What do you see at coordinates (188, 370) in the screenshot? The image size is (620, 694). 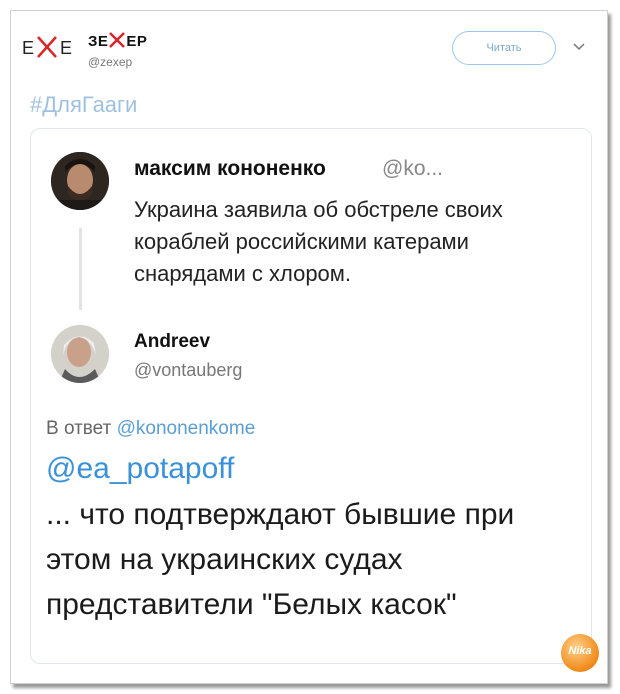 I see `reply-author-handle: @vontauberg` at bounding box center [188, 370].